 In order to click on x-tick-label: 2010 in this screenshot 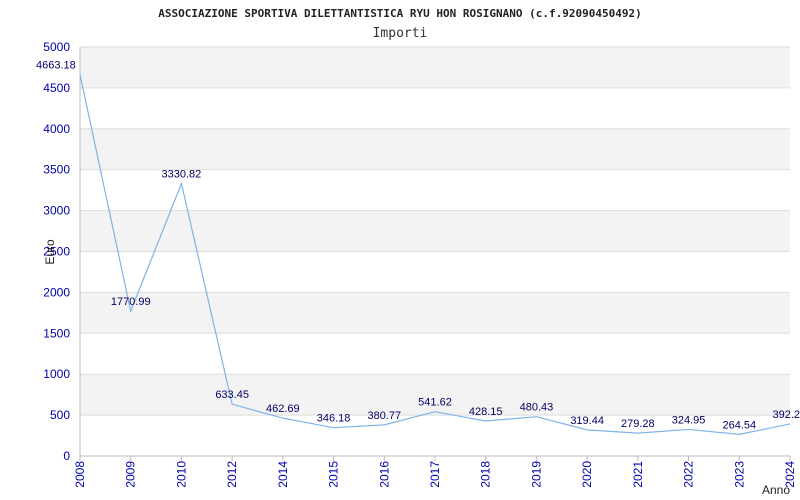, I will do `click(181, 474)`.